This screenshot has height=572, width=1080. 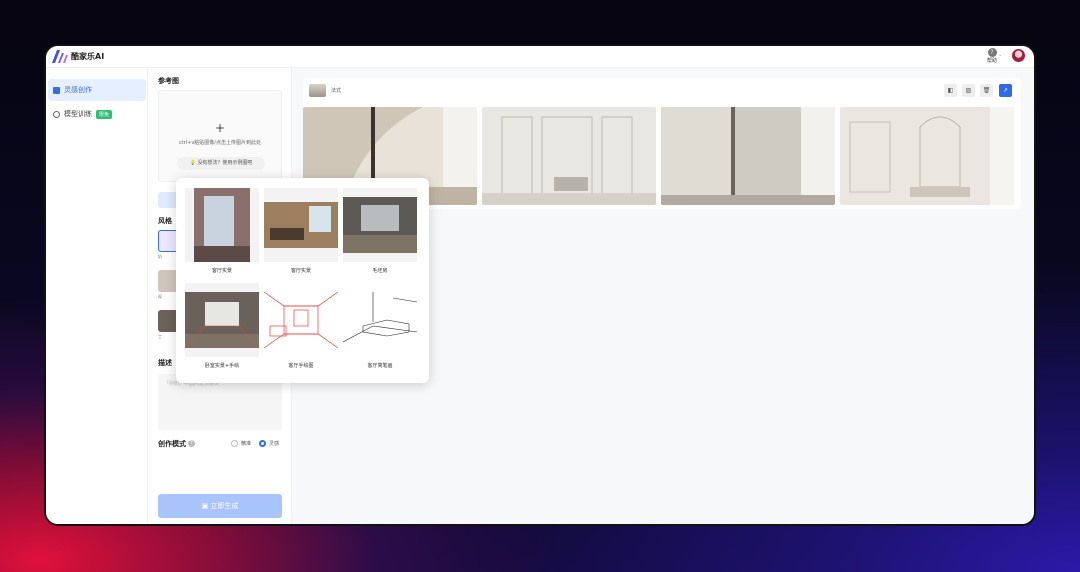 I want to click on nav-item-model-training: 模型训练 限免, so click(x=97, y=114).